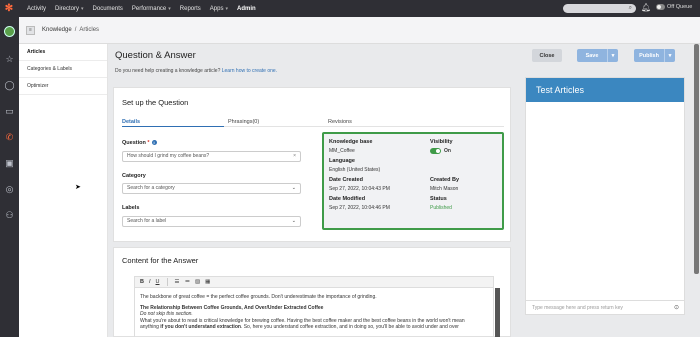 This screenshot has width=700, height=337. Describe the element at coordinates (340, 122) in the screenshot. I see `tab-revisions: Revisions` at that location.